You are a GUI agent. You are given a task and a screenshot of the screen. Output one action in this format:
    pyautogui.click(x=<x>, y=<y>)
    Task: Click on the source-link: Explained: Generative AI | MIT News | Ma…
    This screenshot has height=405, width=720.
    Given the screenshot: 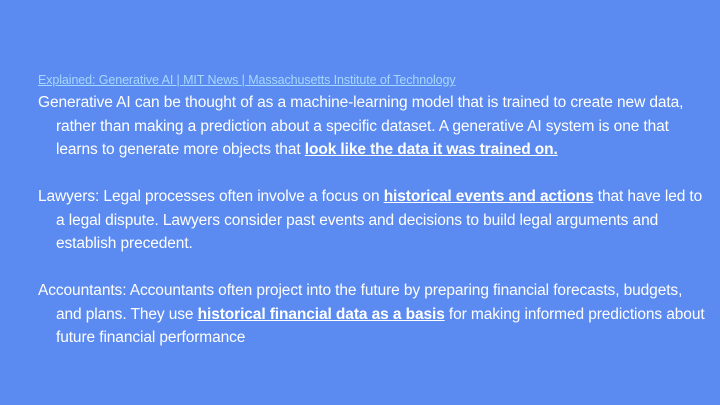 What is the action you would take?
    pyautogui.click(x=374, y=80)
    